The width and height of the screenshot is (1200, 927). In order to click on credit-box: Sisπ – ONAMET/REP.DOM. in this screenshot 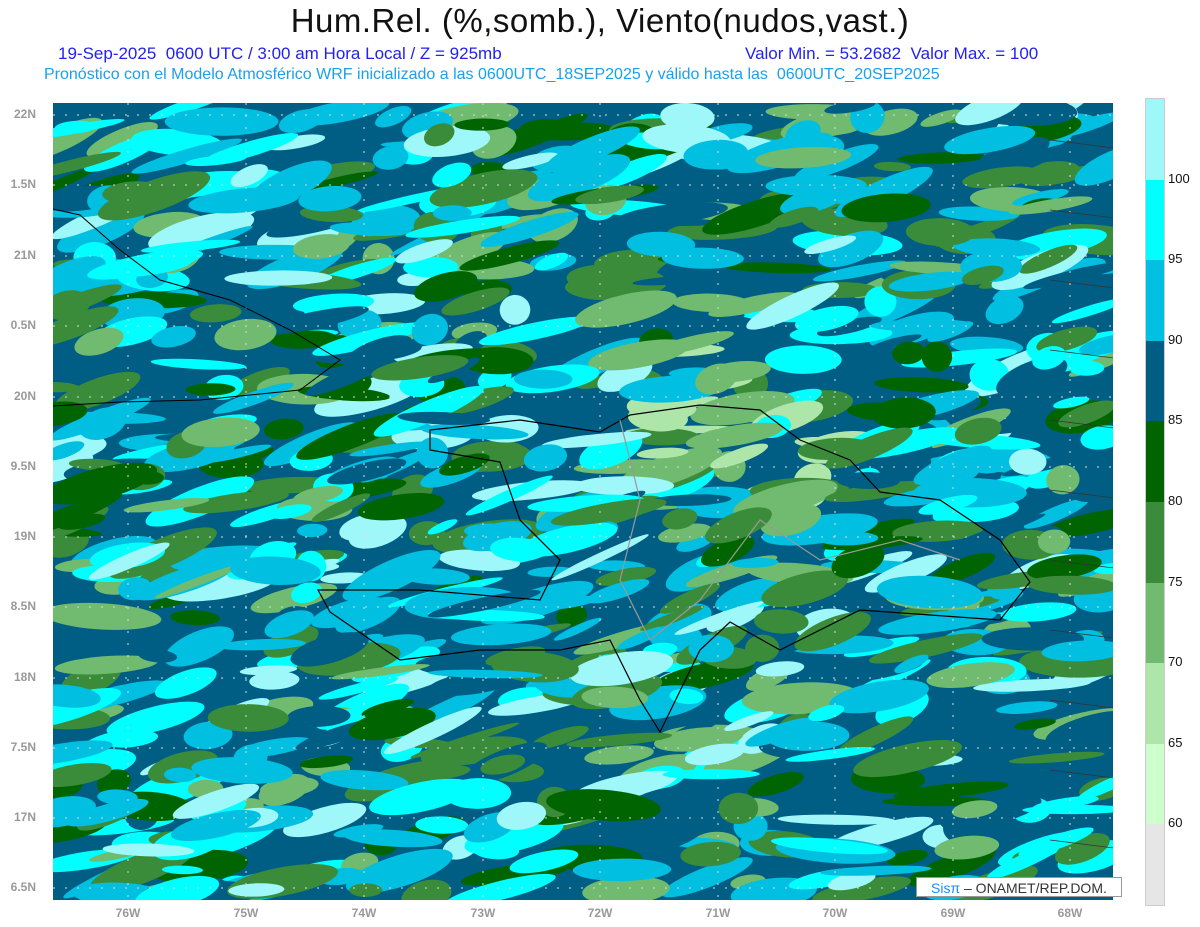, I will do `click(1019, 887)`.